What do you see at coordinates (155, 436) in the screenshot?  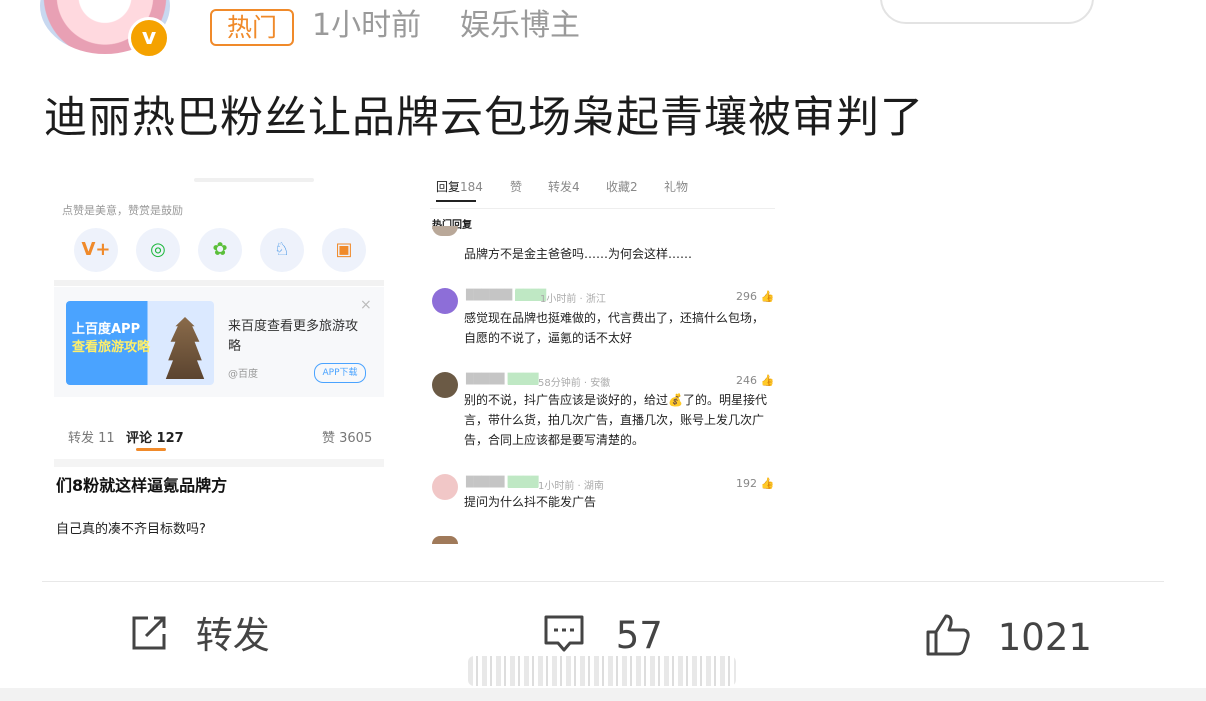 I see `tab-comment: 评论 127` at bounding box center [155, 436].